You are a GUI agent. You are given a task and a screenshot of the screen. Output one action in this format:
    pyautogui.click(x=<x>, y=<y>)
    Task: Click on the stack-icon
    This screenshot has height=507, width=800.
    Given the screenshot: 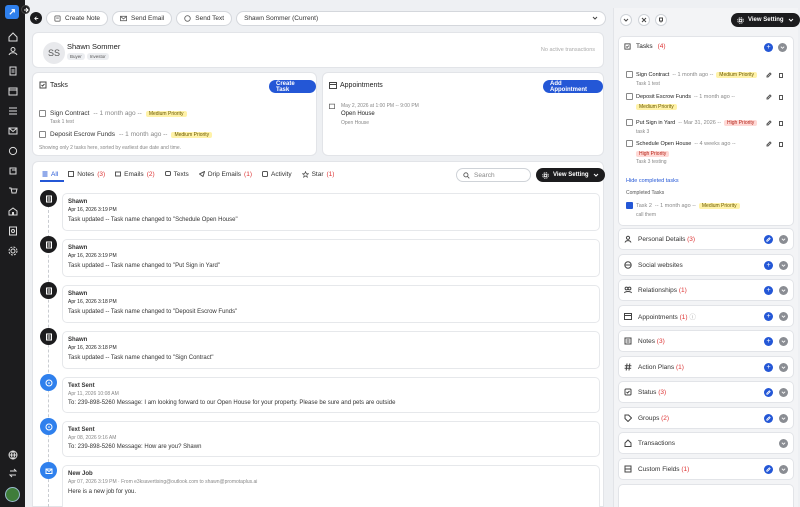 What is the action you would take?
    pyautogui.click(x=12, y=170)
    